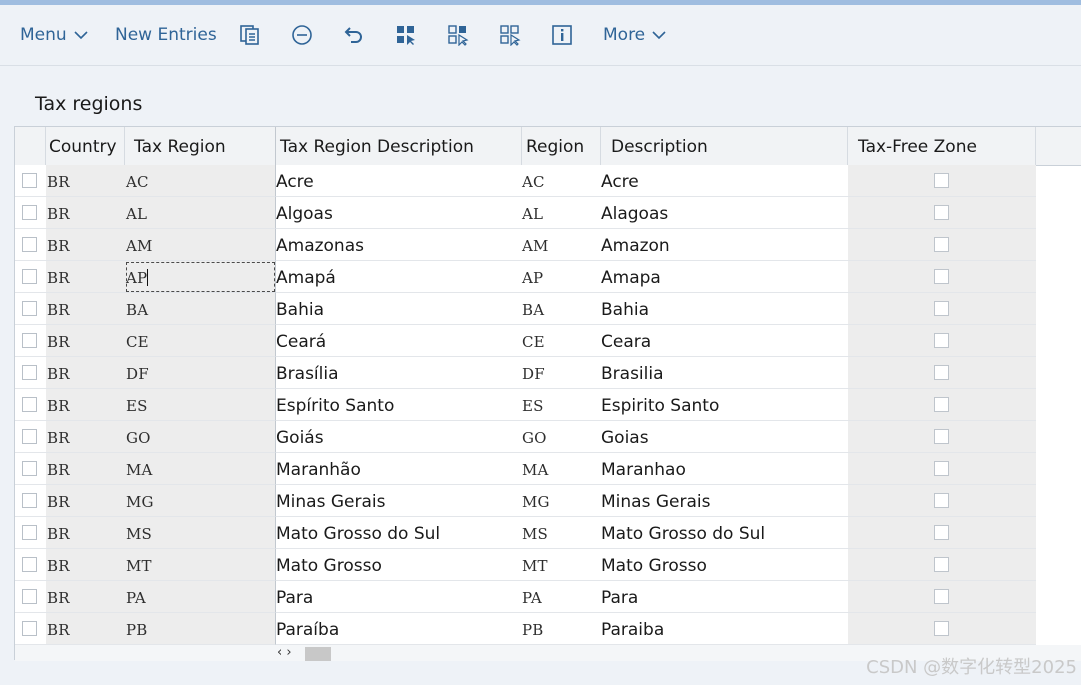  I want to click on region-cell: MG, so click(561, 501).